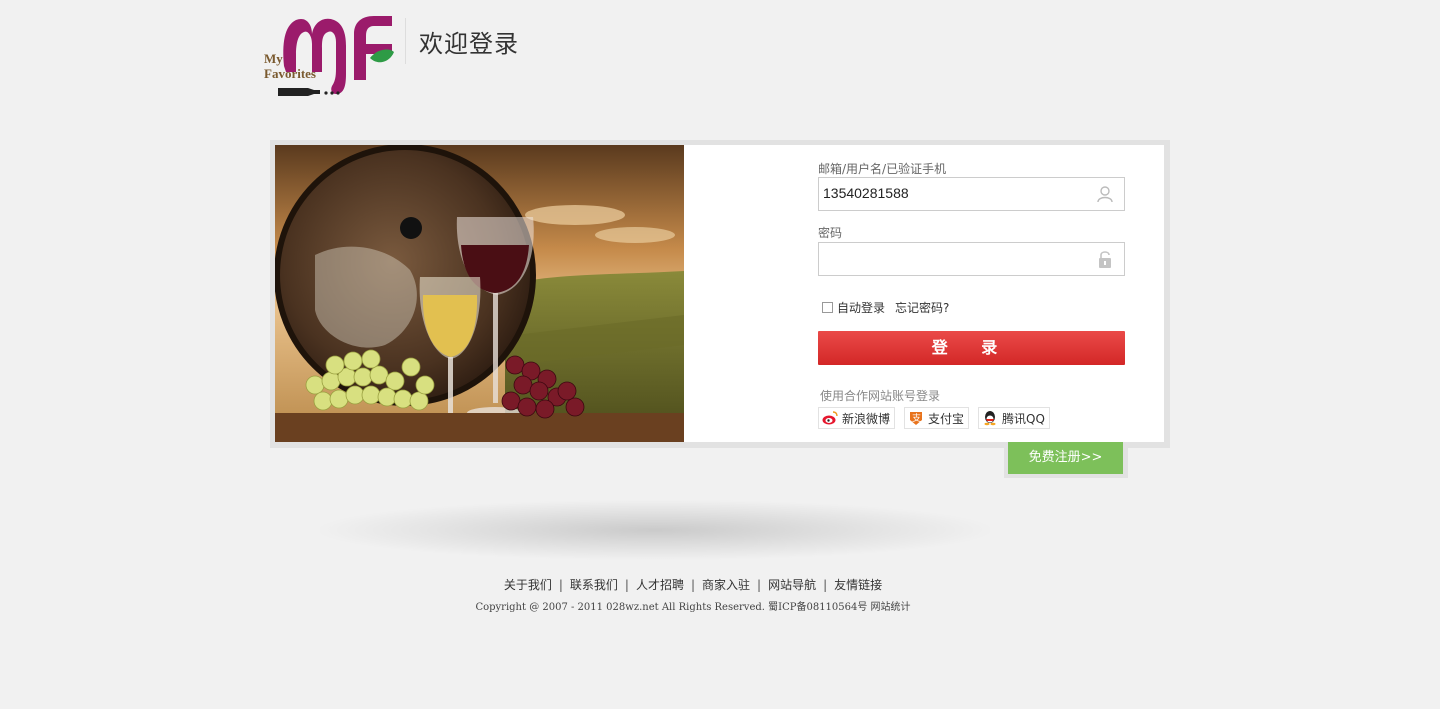 This screenshot has width=1440, height=709. What do you see at coordinates (885, 307) in the screenshot?
I see `remember-row: 自动登录 忘记密码?` at bounding box center [885, 307].